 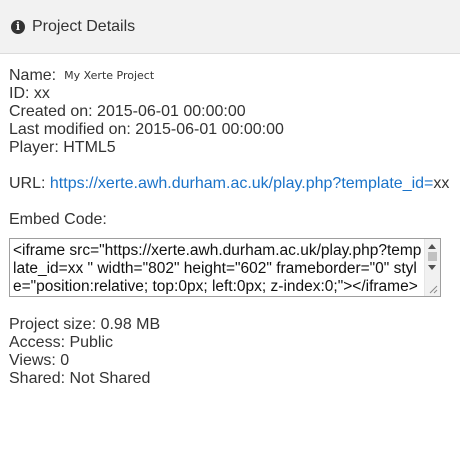 I want to click on created-date: Created on: 2015-06-01 00:00:00, so click(x=127, y=111).